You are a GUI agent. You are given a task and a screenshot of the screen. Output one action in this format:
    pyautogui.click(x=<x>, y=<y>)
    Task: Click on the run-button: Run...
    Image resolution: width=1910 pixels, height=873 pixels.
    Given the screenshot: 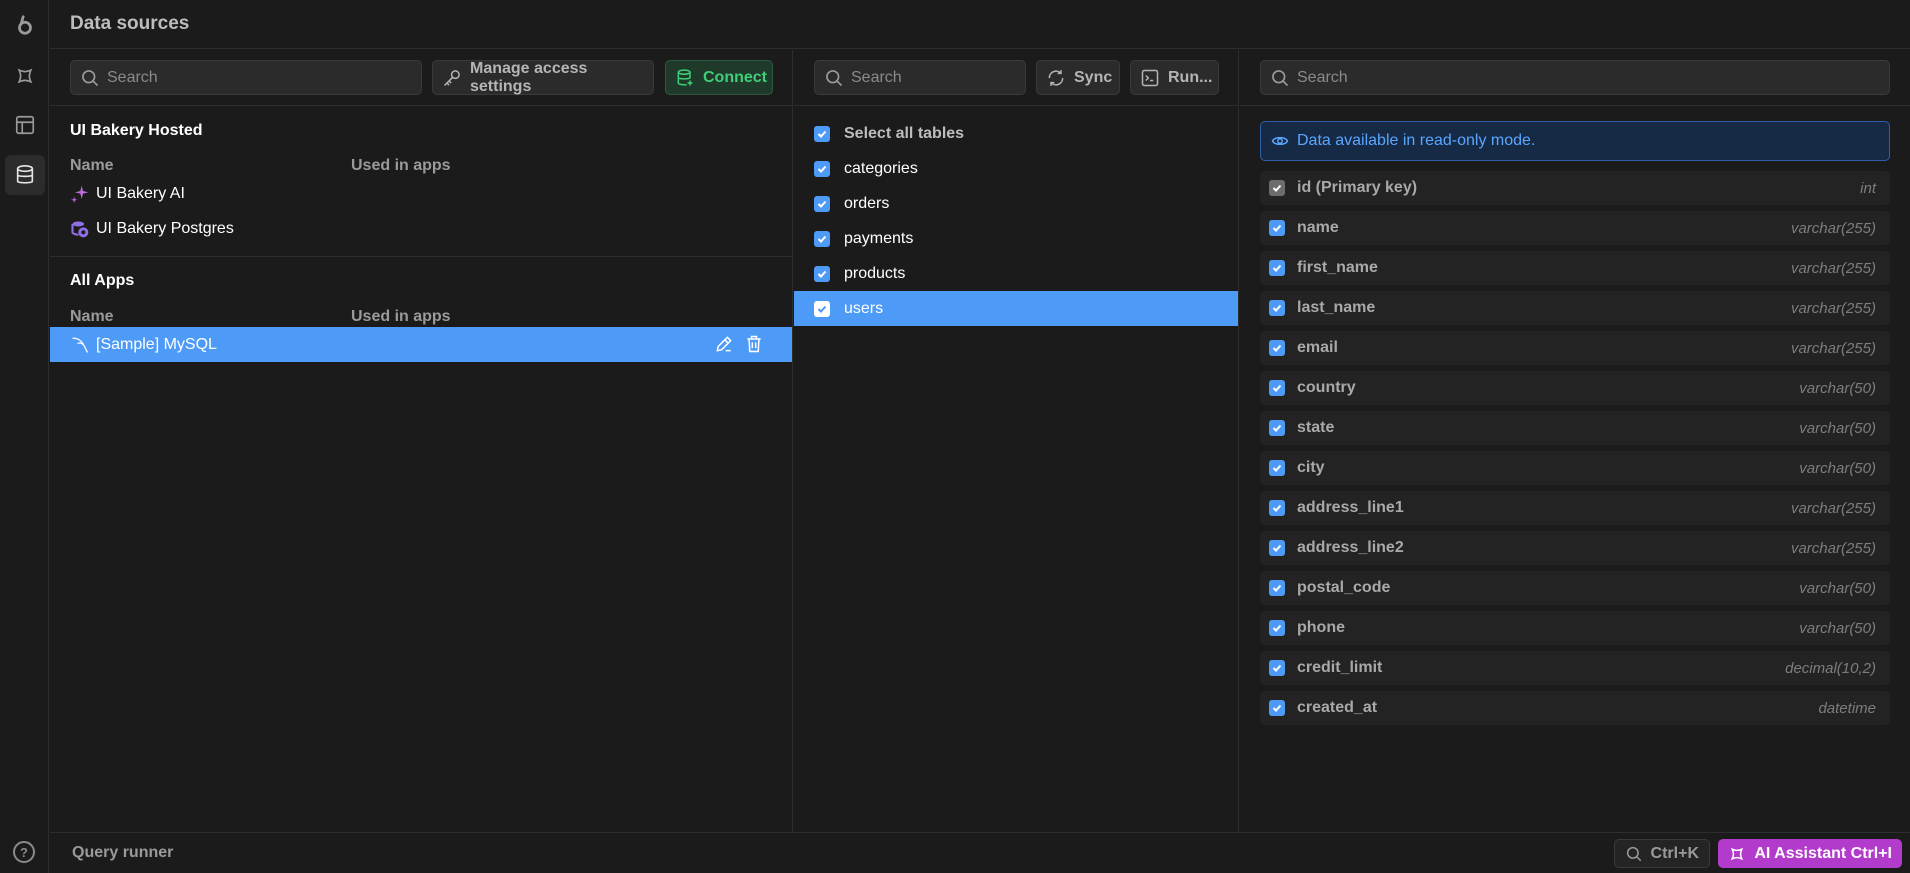 What is the action you would take?
    pyautogui.click(x=1174, y=77)
    